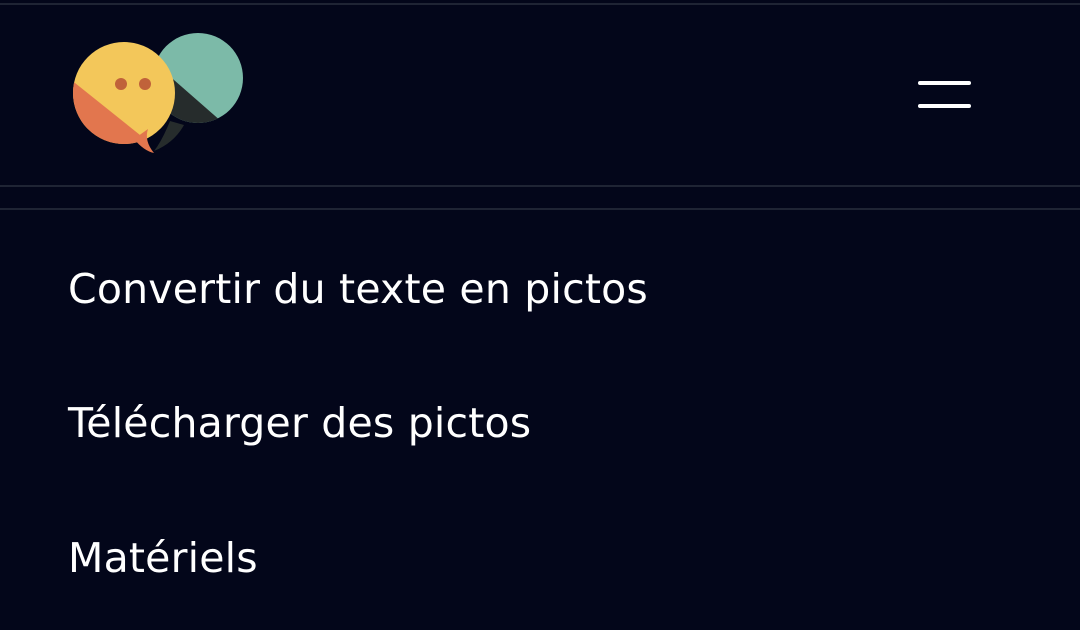 This screenshot has width=1080, height=630. I want to click on menu-bar-bottom, so click(944, 106).